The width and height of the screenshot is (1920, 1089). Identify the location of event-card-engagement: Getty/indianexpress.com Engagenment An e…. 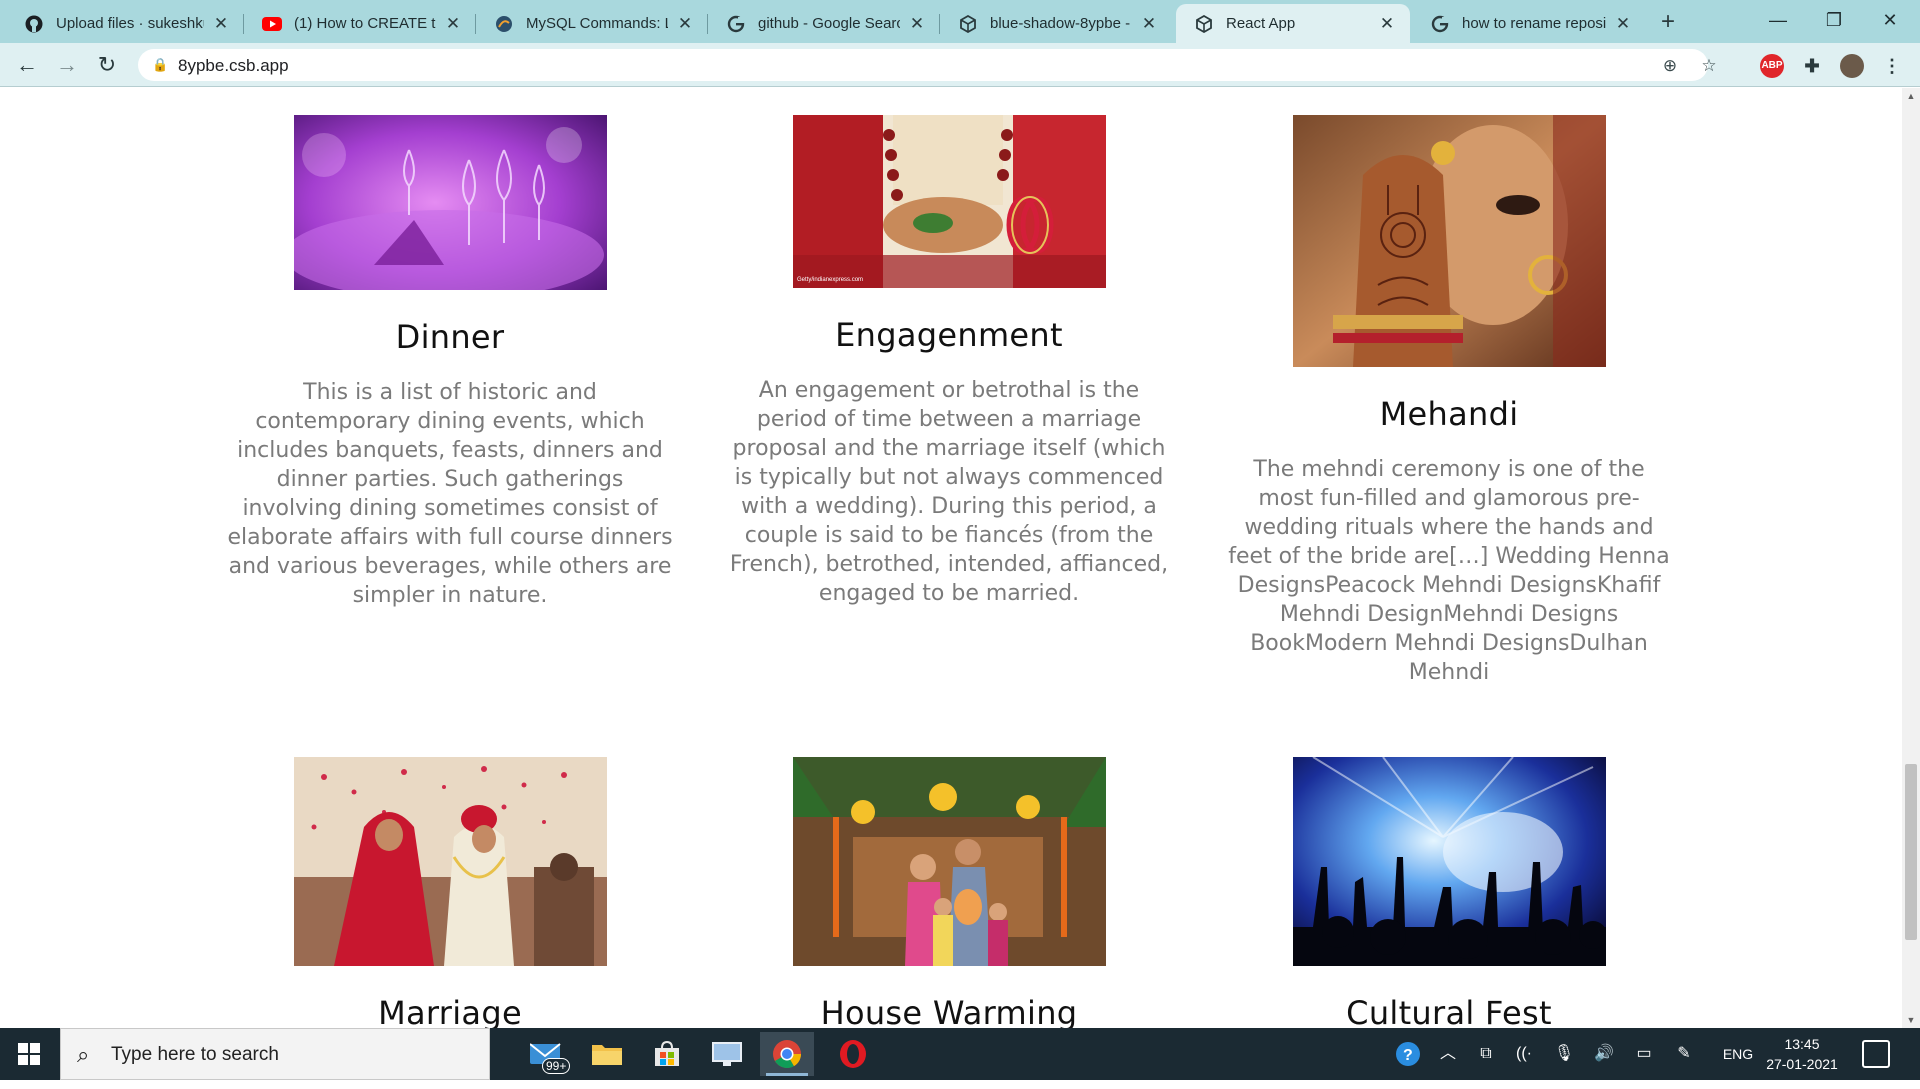
(949, 361).